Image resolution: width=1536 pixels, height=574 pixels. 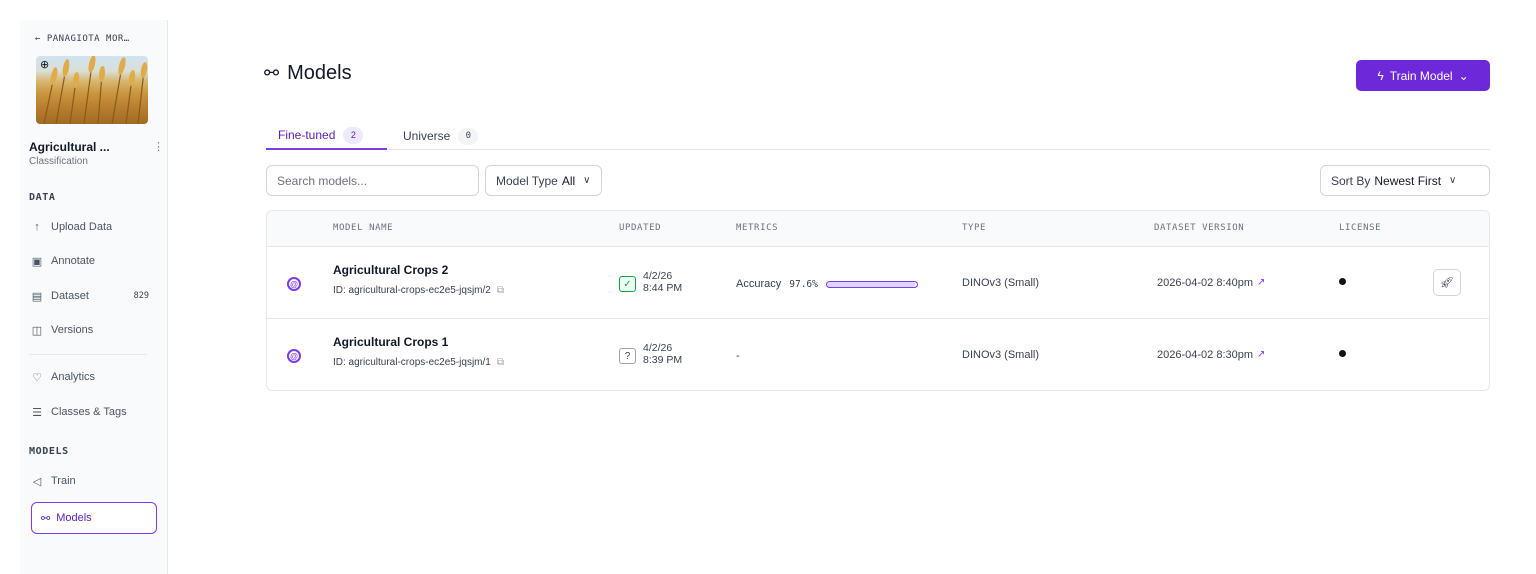 What do you see at coordinates (58, 161) in the screenshot?
I see `project-type: Classification` at bounding box center [58, 161].